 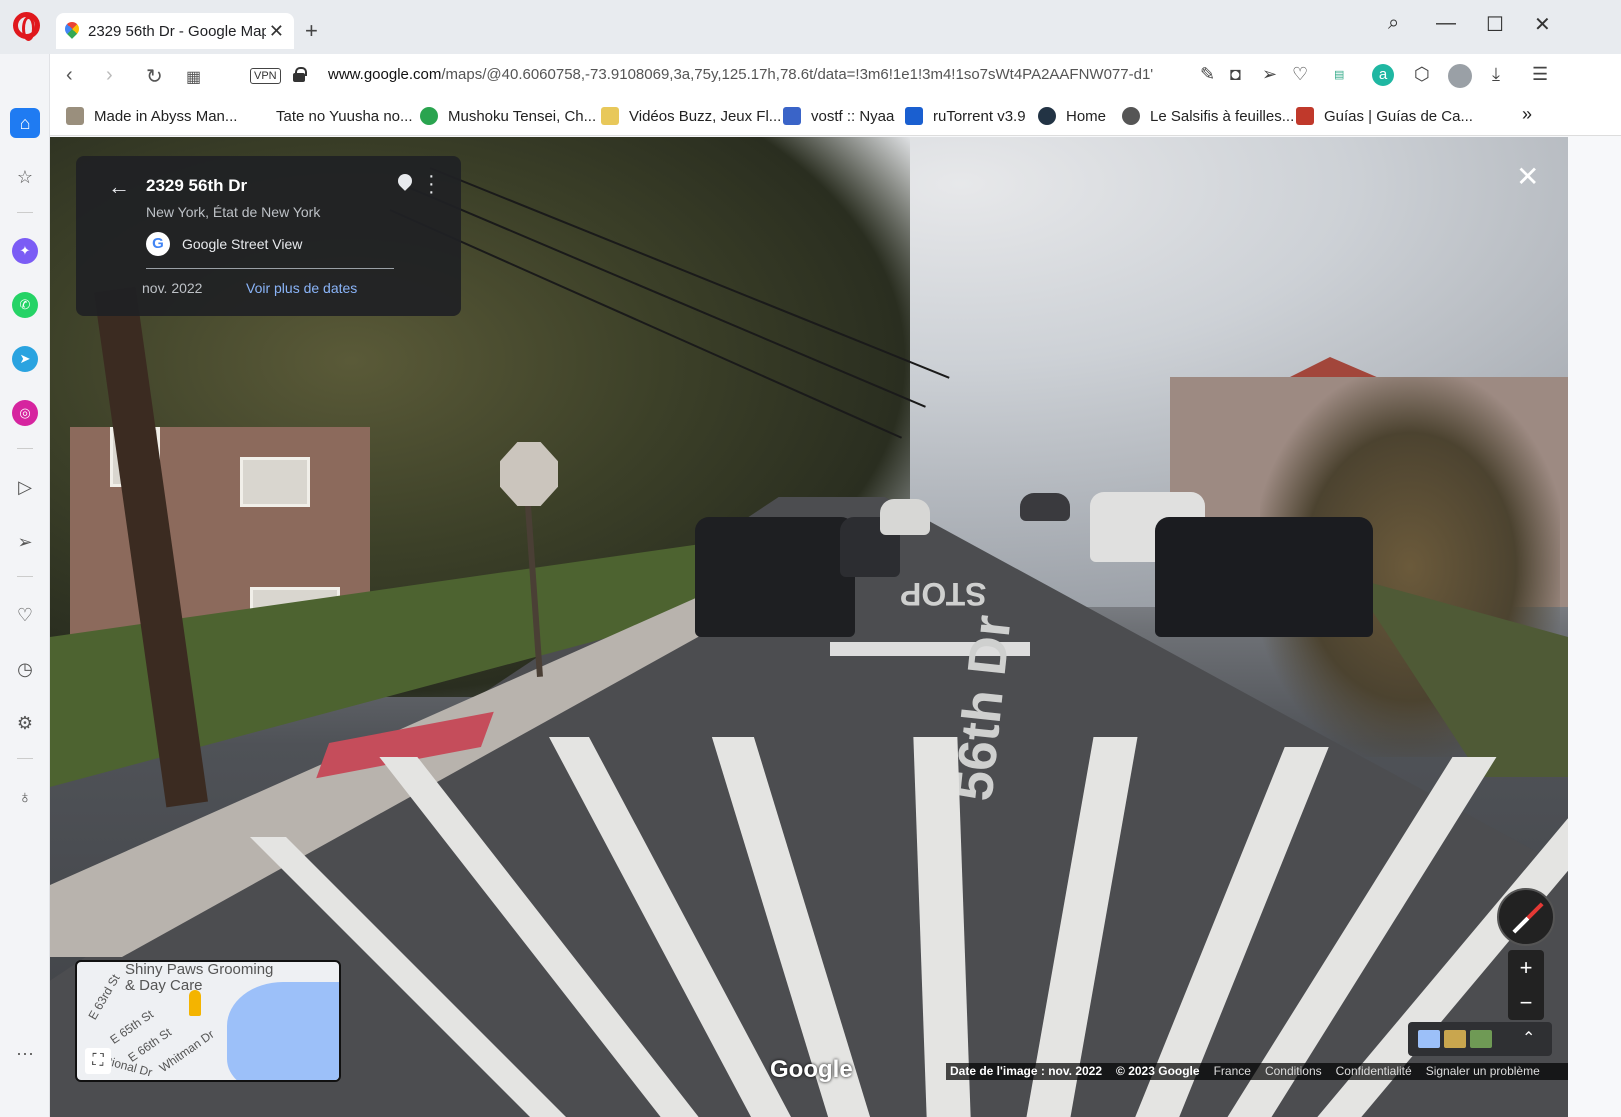 I want to click on telegram-icon: ➤, so click(x=25, y=359).